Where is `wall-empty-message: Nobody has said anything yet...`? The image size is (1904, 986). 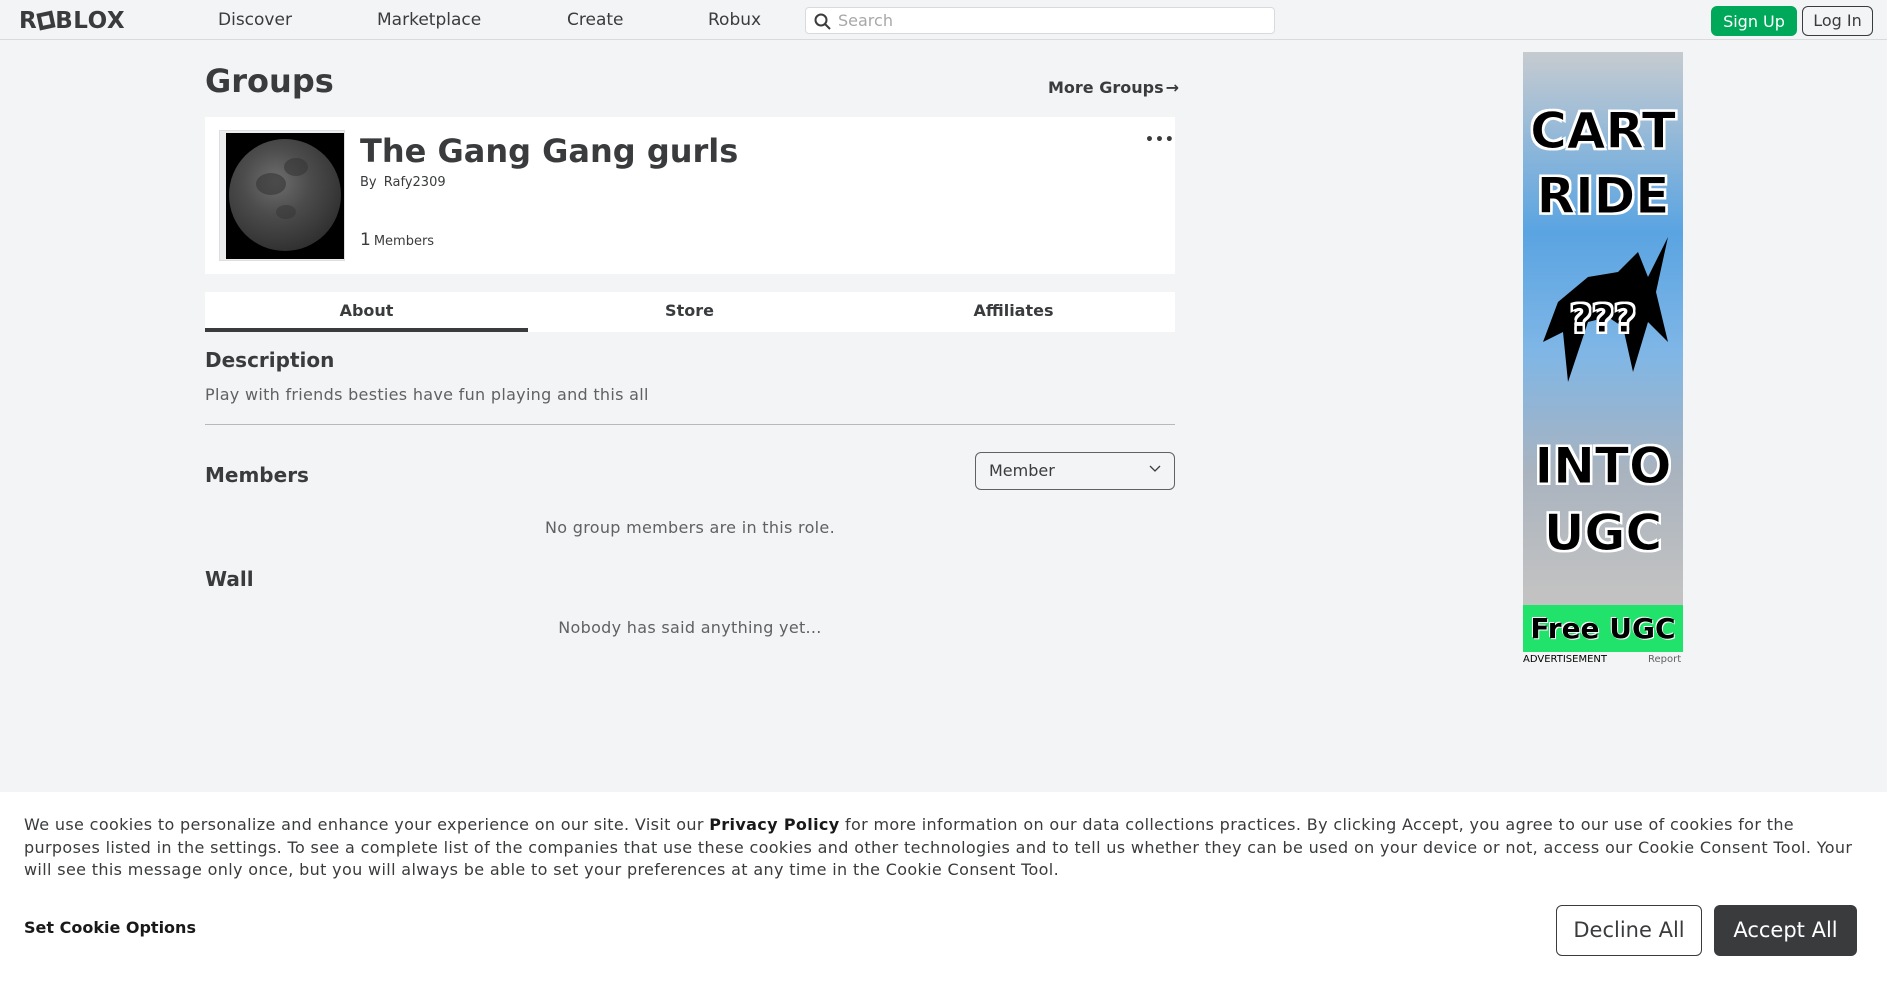 wall-empty-message: Nobody has said anything yet... is located at coordinates (690, 627).